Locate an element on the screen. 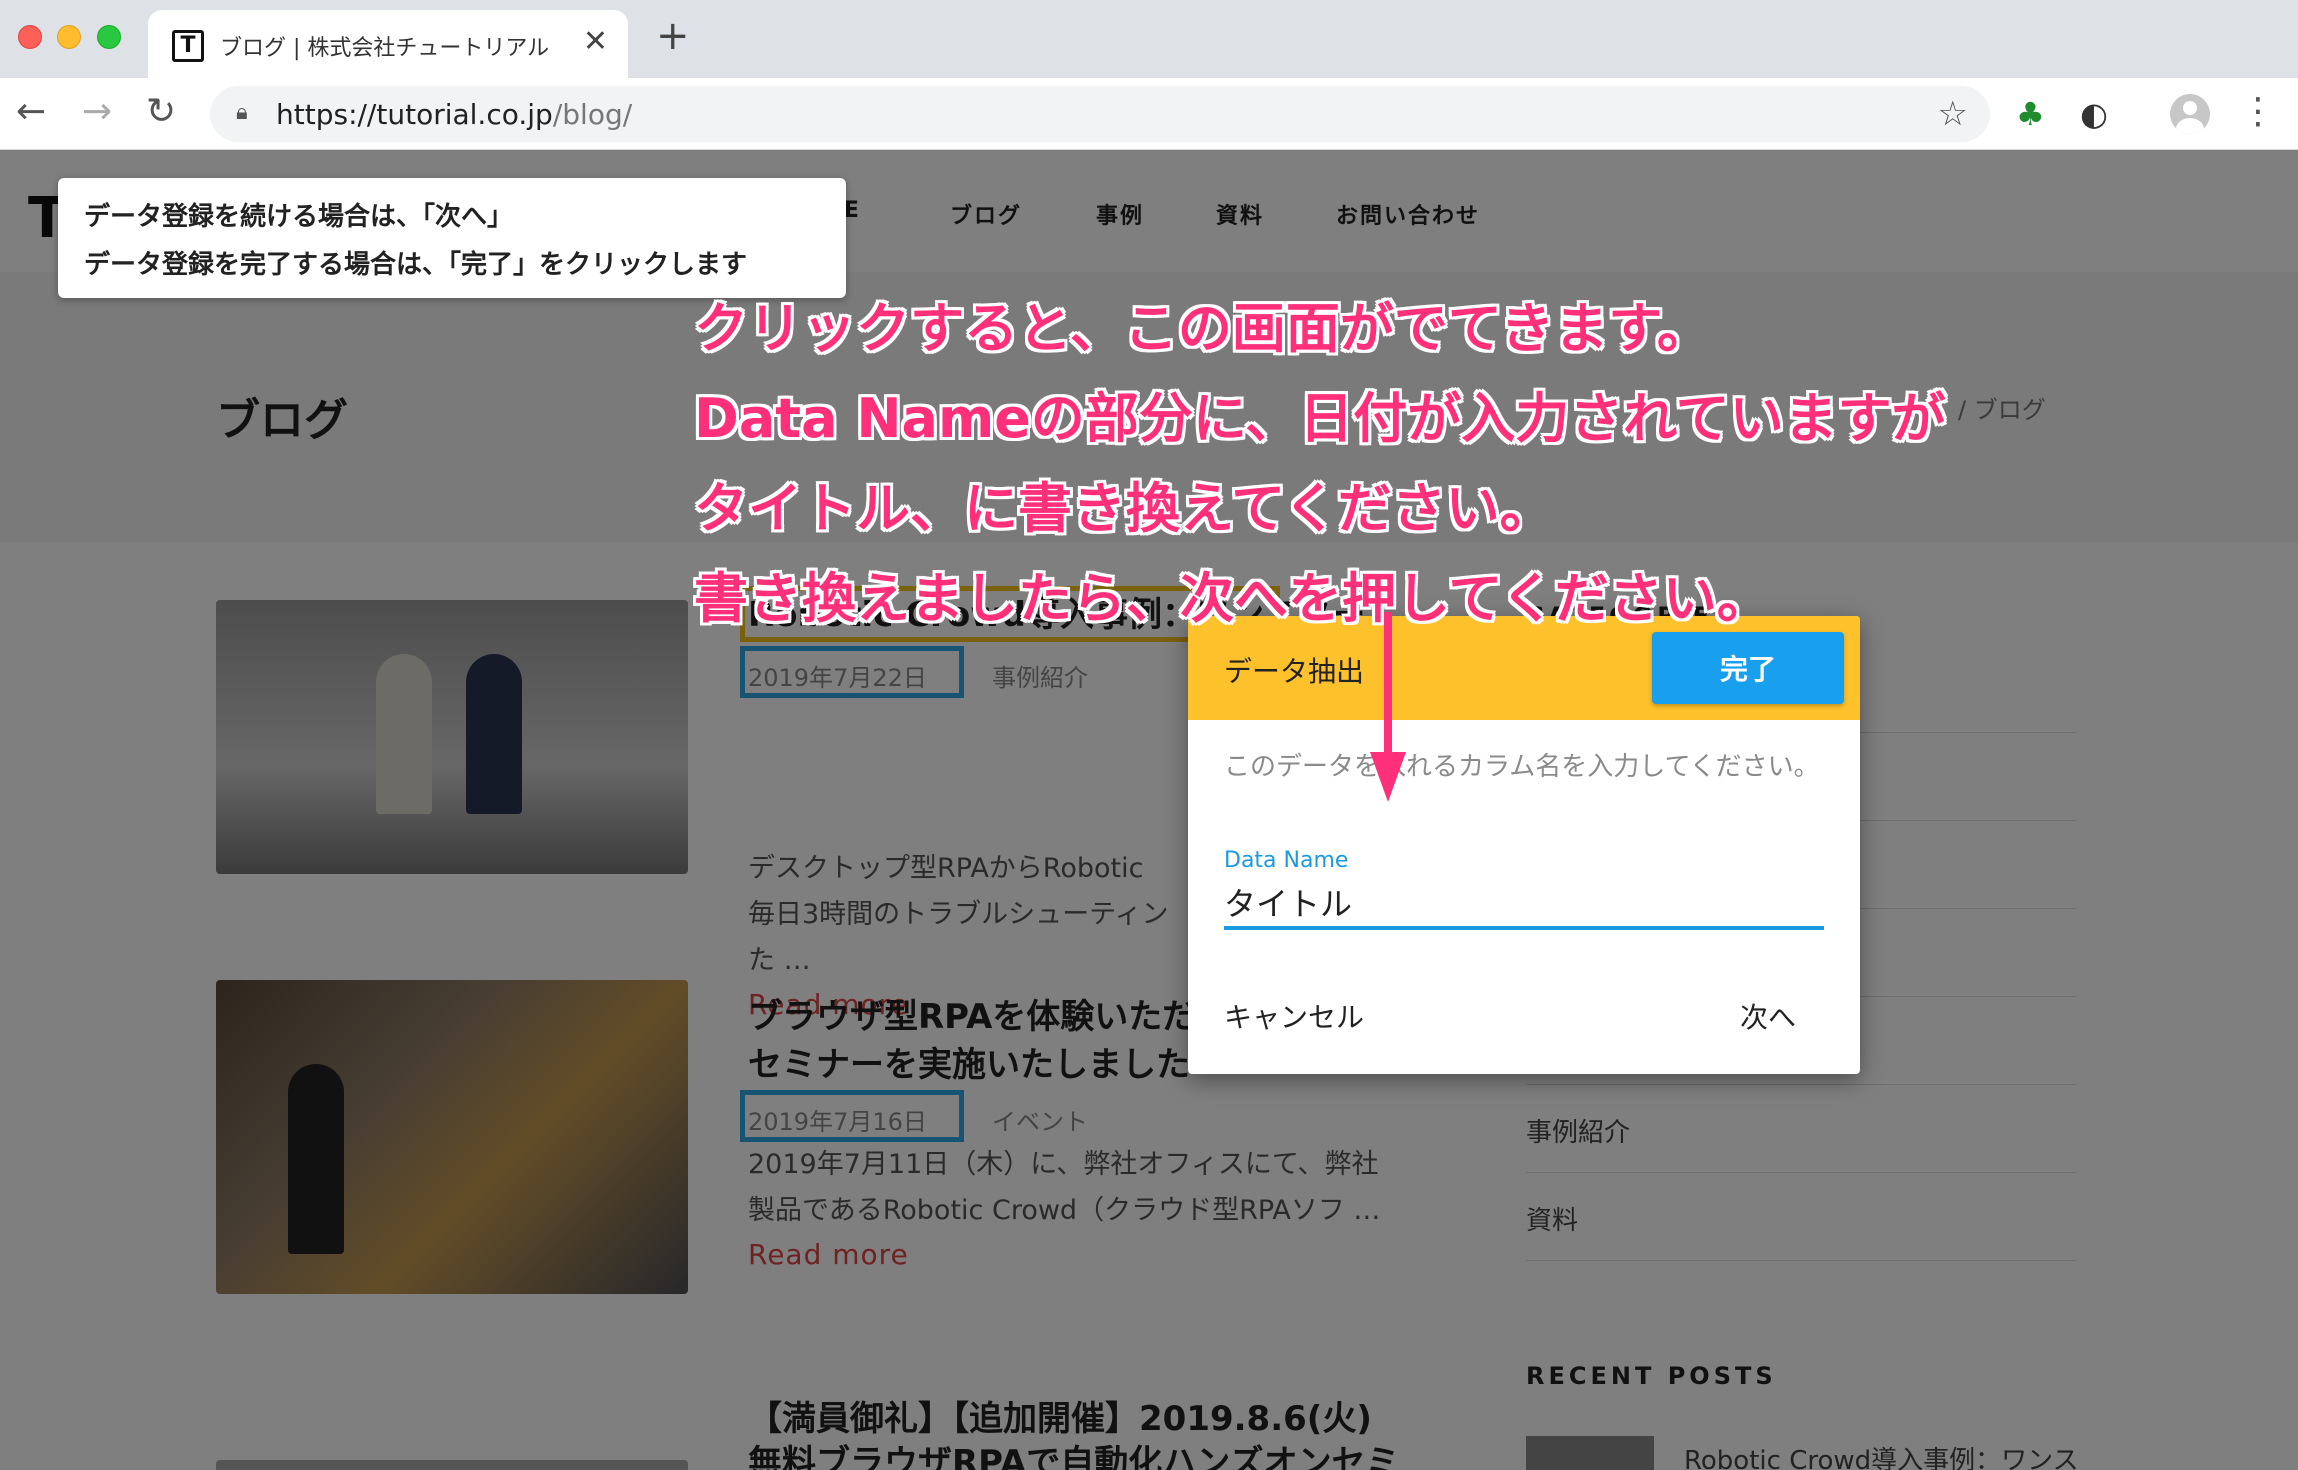 Image resolution: width=2298 pixels, height=1470 pixels. lock-icon: 🔒︎ is located at coordinates (242, 112).